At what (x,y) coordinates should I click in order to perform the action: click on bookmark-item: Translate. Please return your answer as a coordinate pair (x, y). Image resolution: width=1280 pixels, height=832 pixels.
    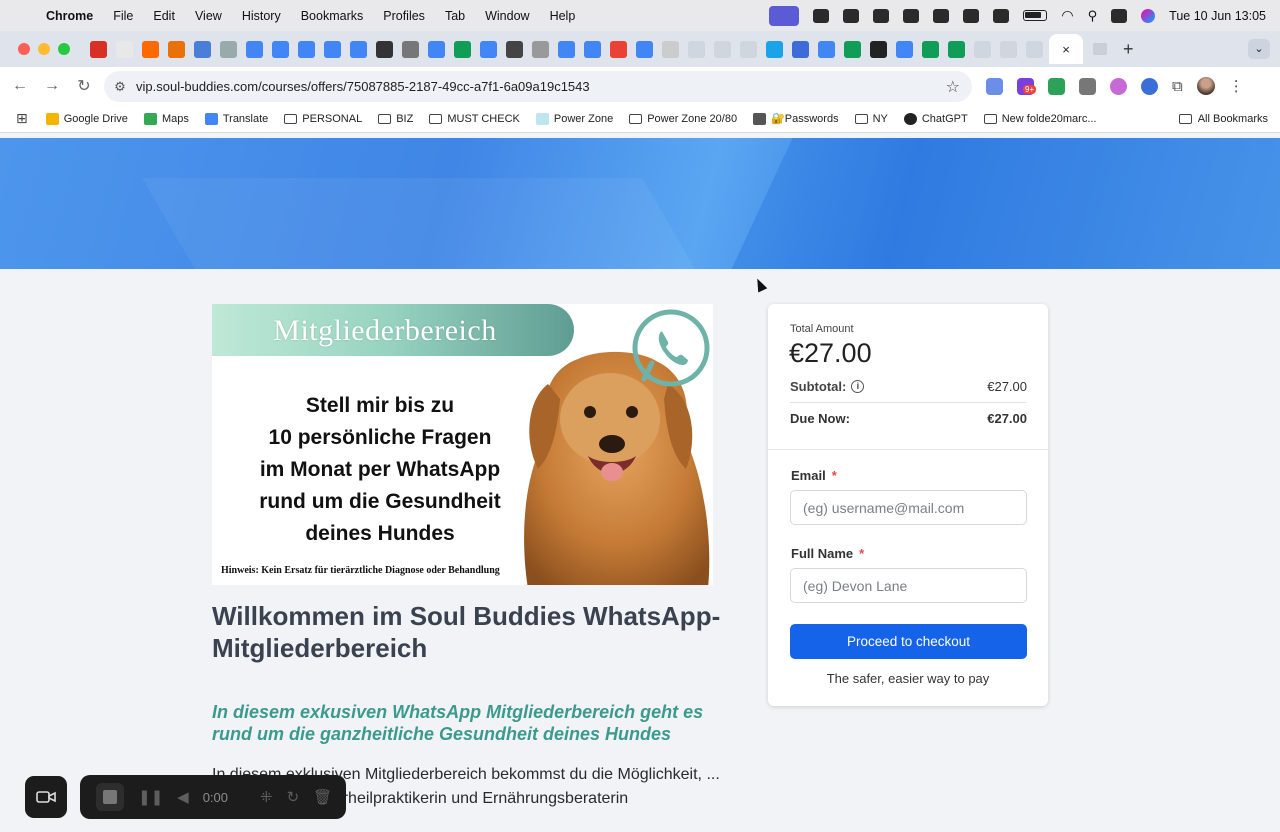
    Looking at the image, I should click on (236, 118).